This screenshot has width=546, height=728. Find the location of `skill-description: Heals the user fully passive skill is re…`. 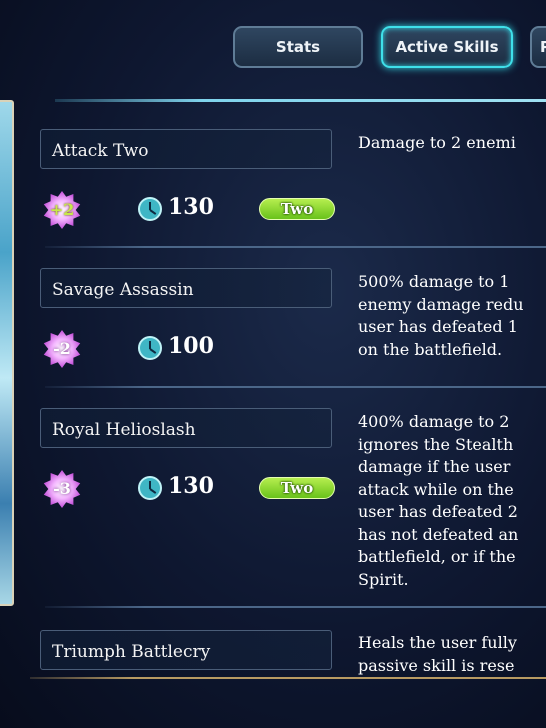

skill-description: Heals the user fully passive skill is re… is located at coordinates (437, 654).